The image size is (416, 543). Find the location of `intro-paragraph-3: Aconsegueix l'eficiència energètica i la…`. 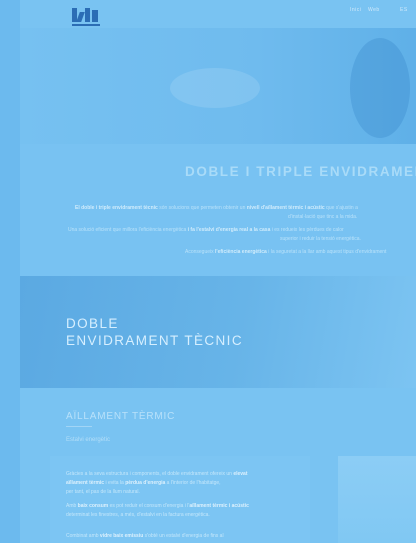

intro-paragraph-3: Aconsegueix l'eficiència energètica i la… is located at coordinates (286, 252).